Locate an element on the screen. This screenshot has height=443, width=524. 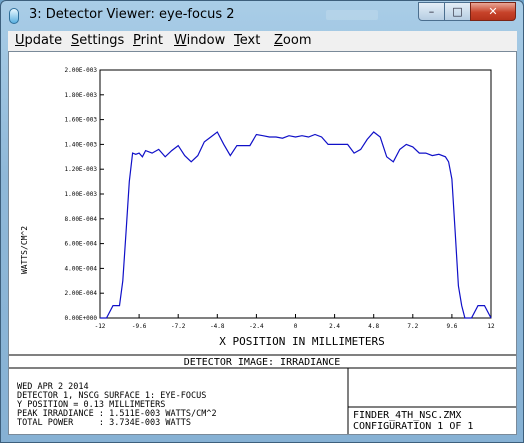
y-tick-label: 6.00E-004 is located at coordinates (80, 244).